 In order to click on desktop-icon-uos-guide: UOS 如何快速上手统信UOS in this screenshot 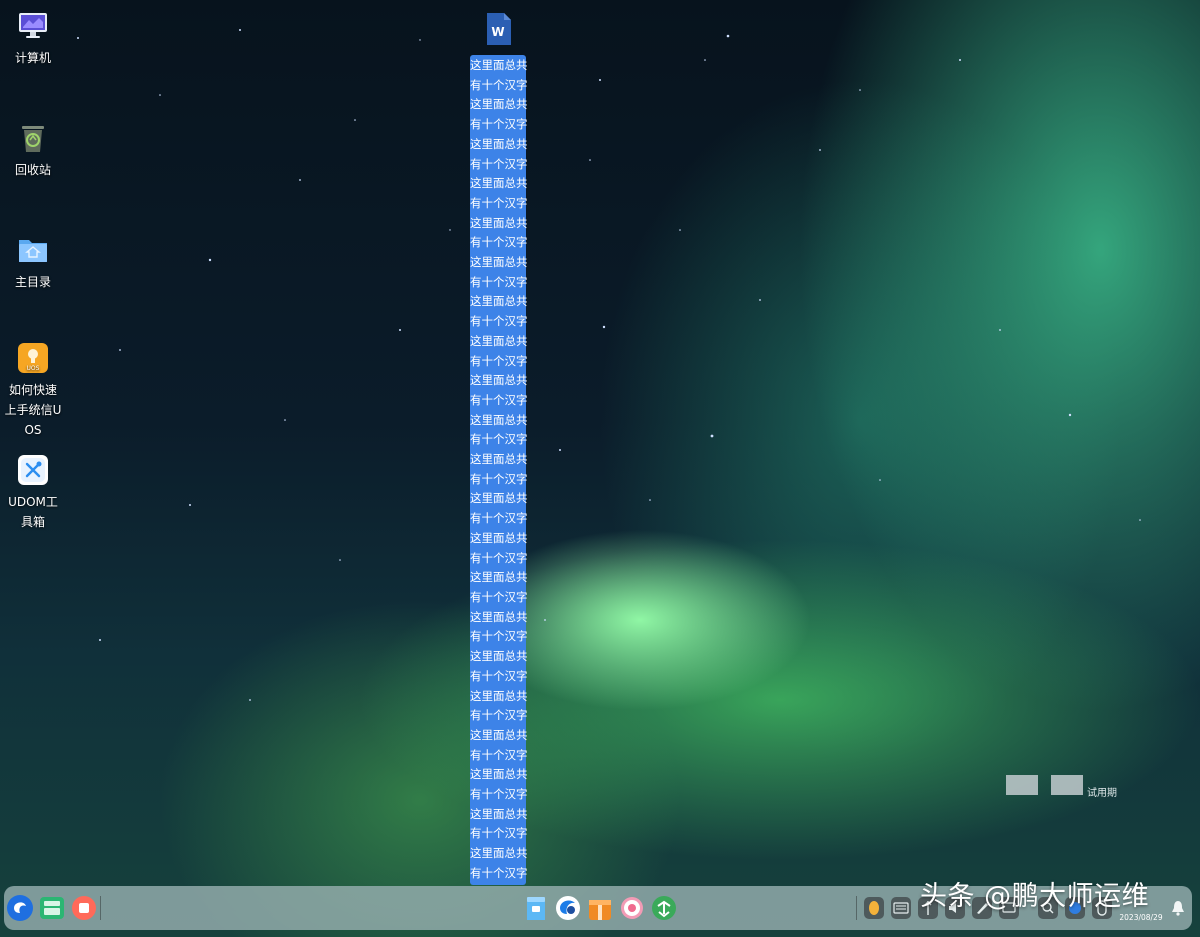, I will do `click(33, 391)`.